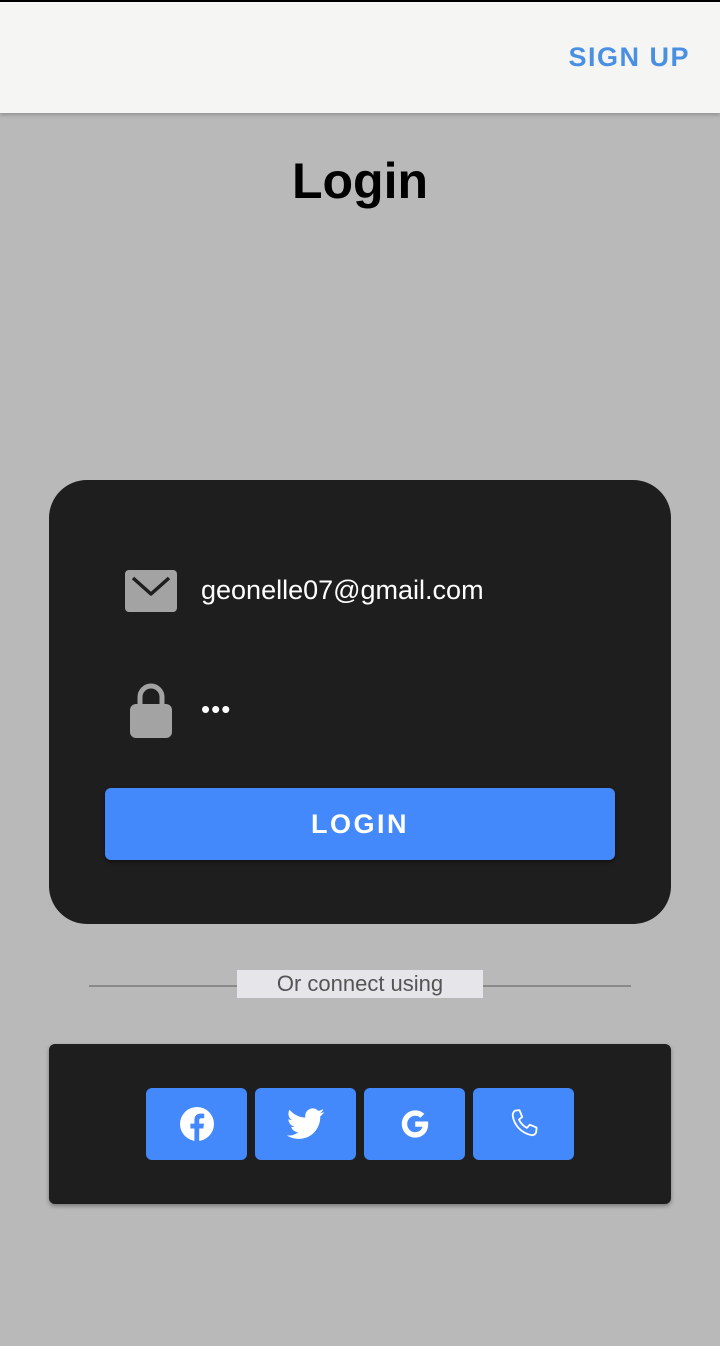 Image resolution: width=720 pixels, height=1346 pixels. What do you see at coordinates (360, 824) in the screenshot?
I see `login-button: LOGIN` at bounding box center [360, 824].